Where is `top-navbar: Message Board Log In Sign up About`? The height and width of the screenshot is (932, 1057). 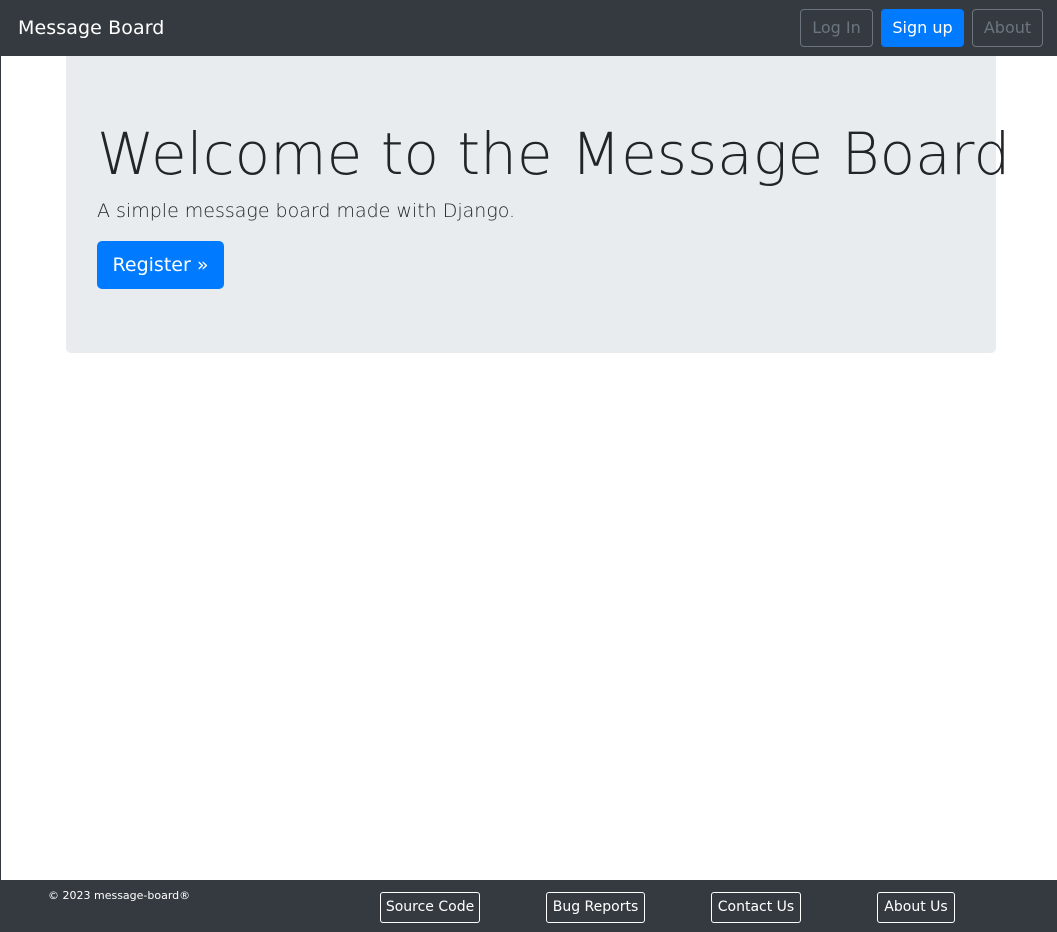 top-navbar: Message Board Log In Sign up About is located at coordinates (529, 28).